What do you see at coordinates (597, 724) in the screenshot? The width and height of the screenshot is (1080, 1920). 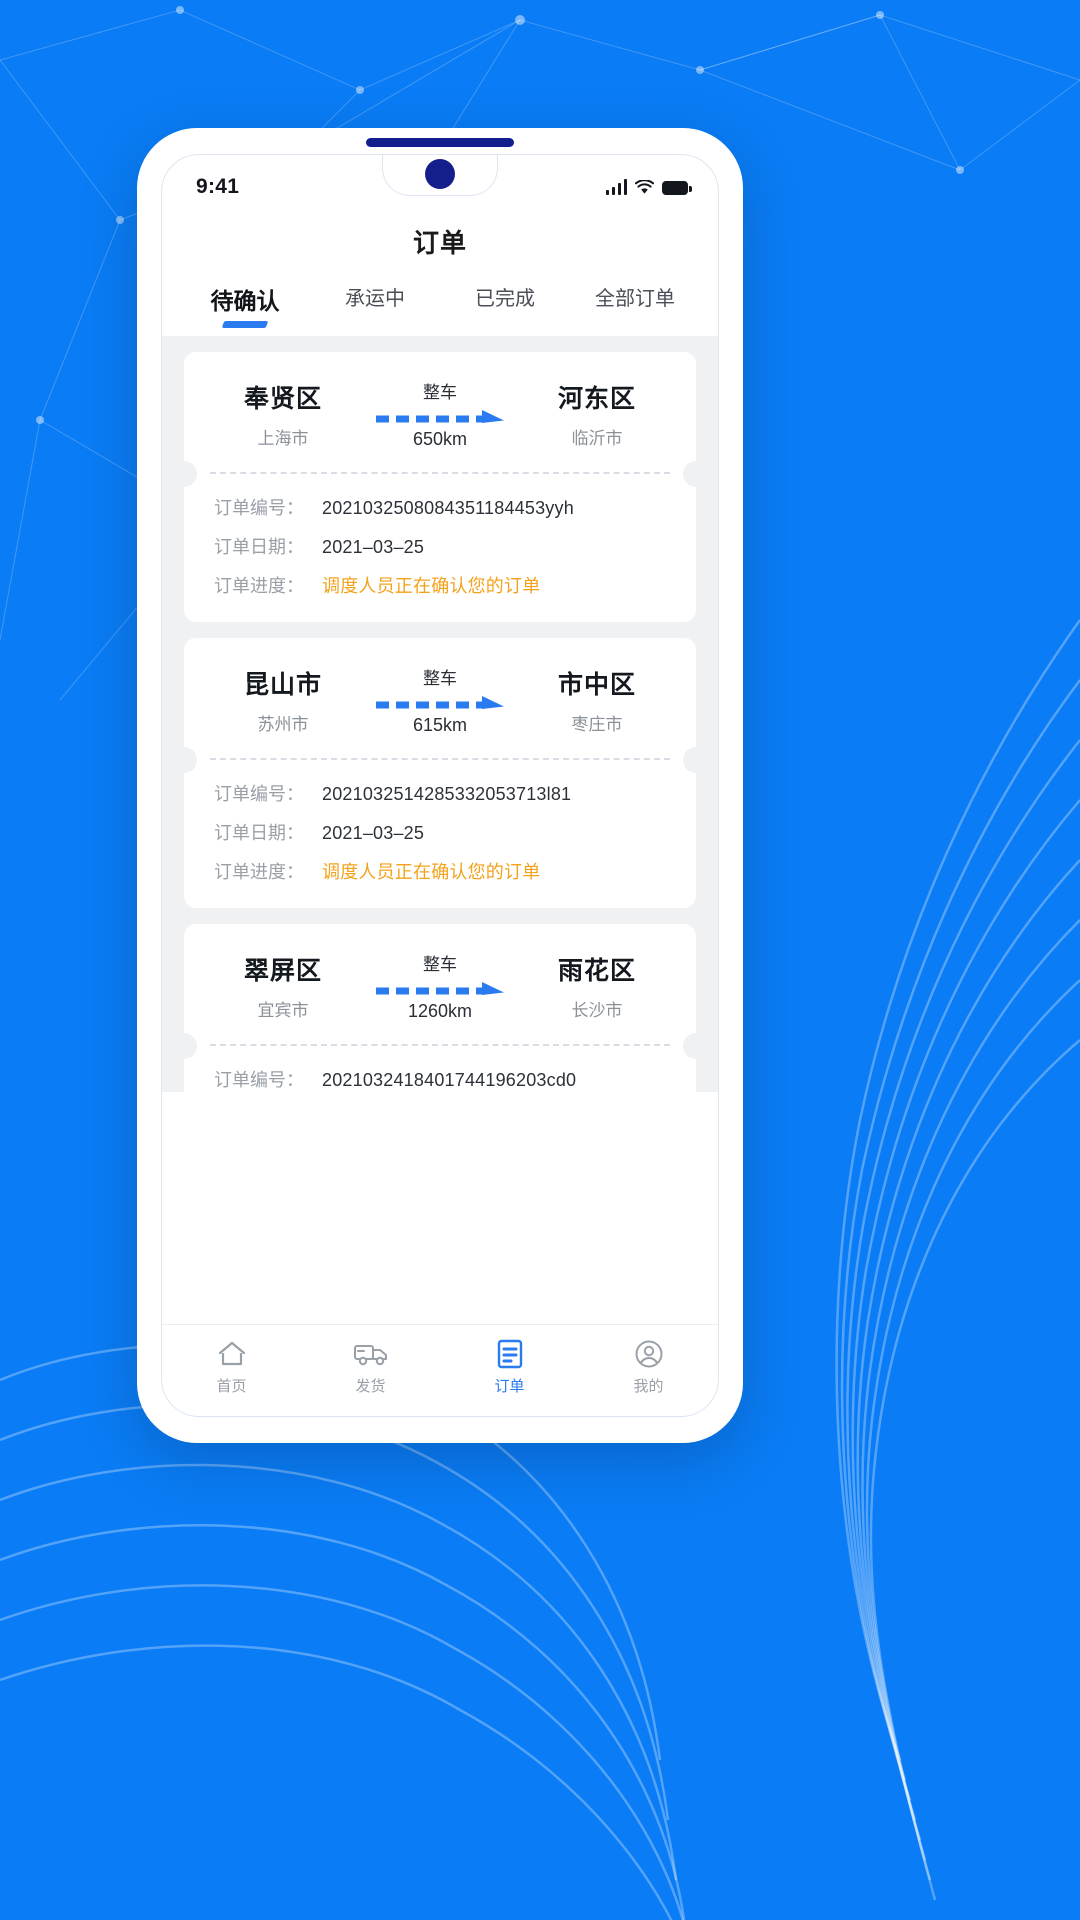 I see `destination-city: 枣庄市` at bounding box center [597, 724].